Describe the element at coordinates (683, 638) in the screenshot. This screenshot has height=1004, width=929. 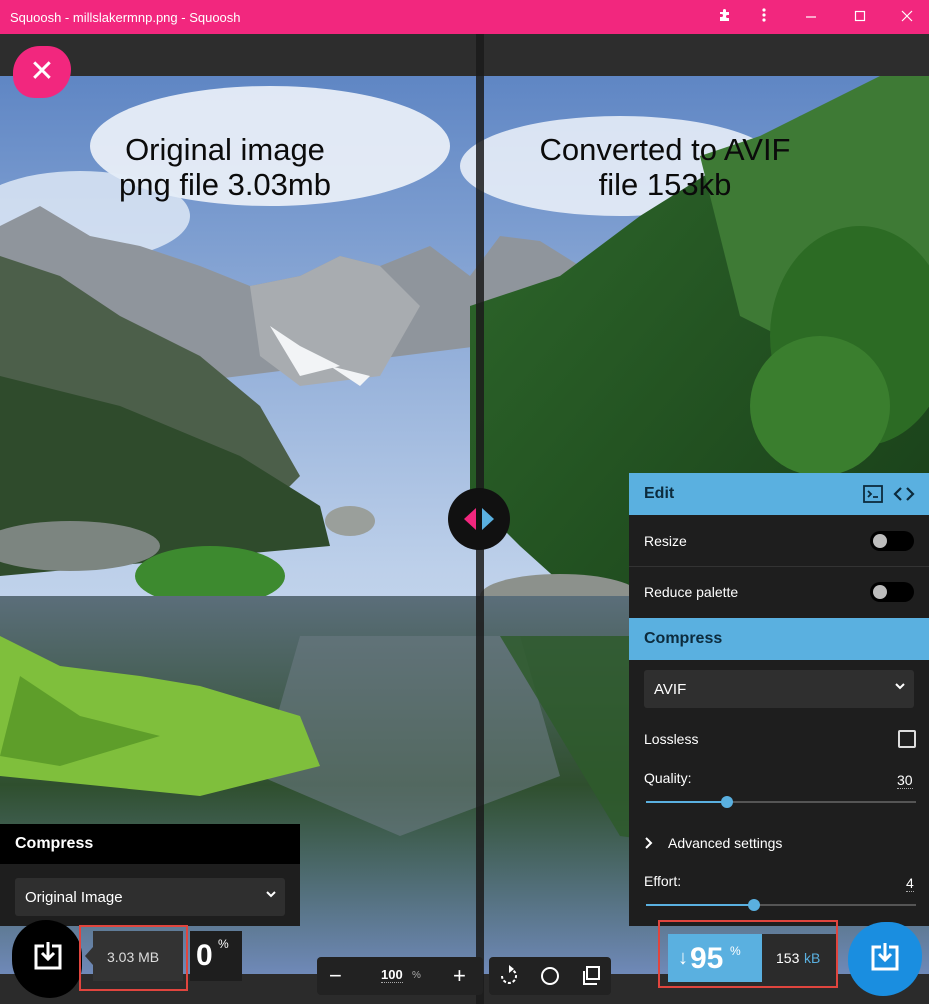
I see `compress-header-label: Compress` at that location.